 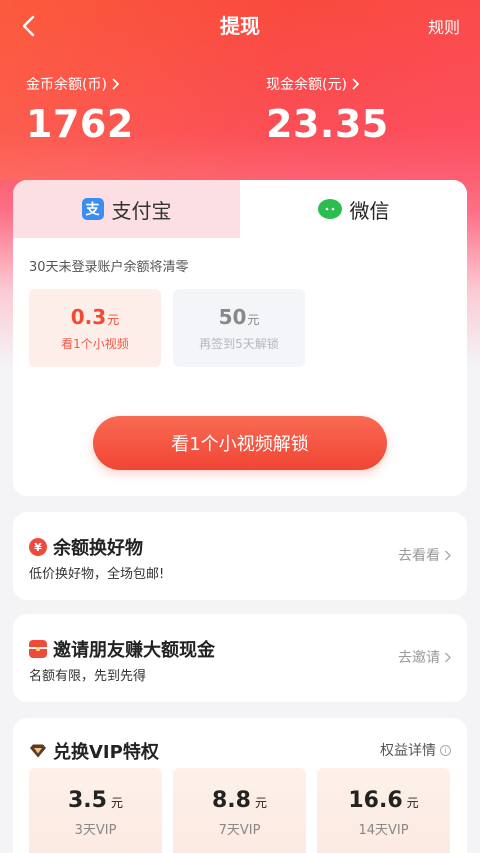 I want to click on tab-alipay: 支 支付宝, so click(x=126, y=209).